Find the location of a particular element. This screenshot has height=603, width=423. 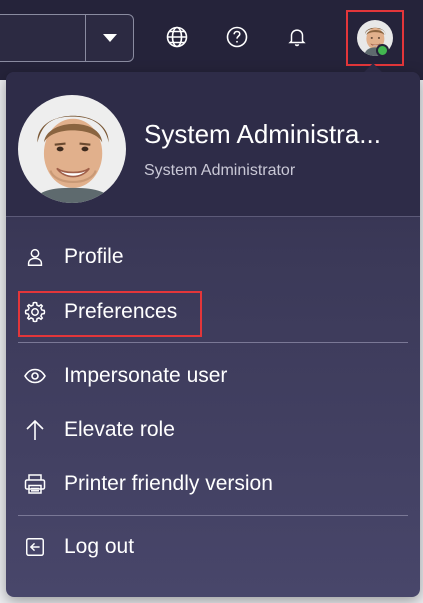

avatar is located at coordinates (72, 149).